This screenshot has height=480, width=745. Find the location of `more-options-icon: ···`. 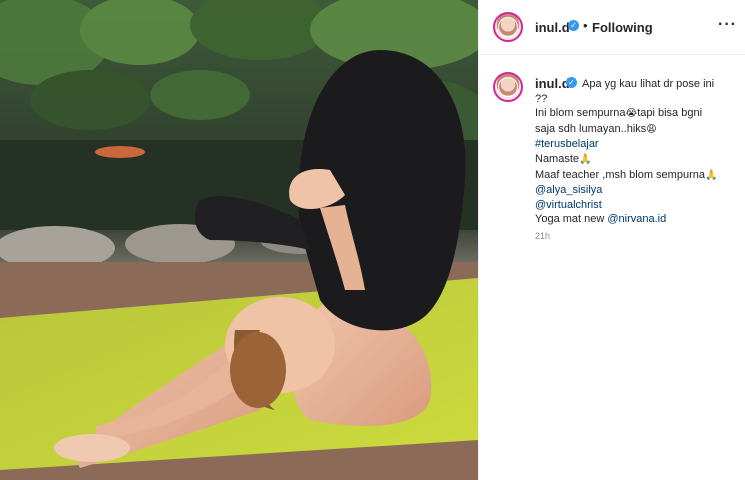

more-options-icon: ··· is located at coordinates (727, 25).